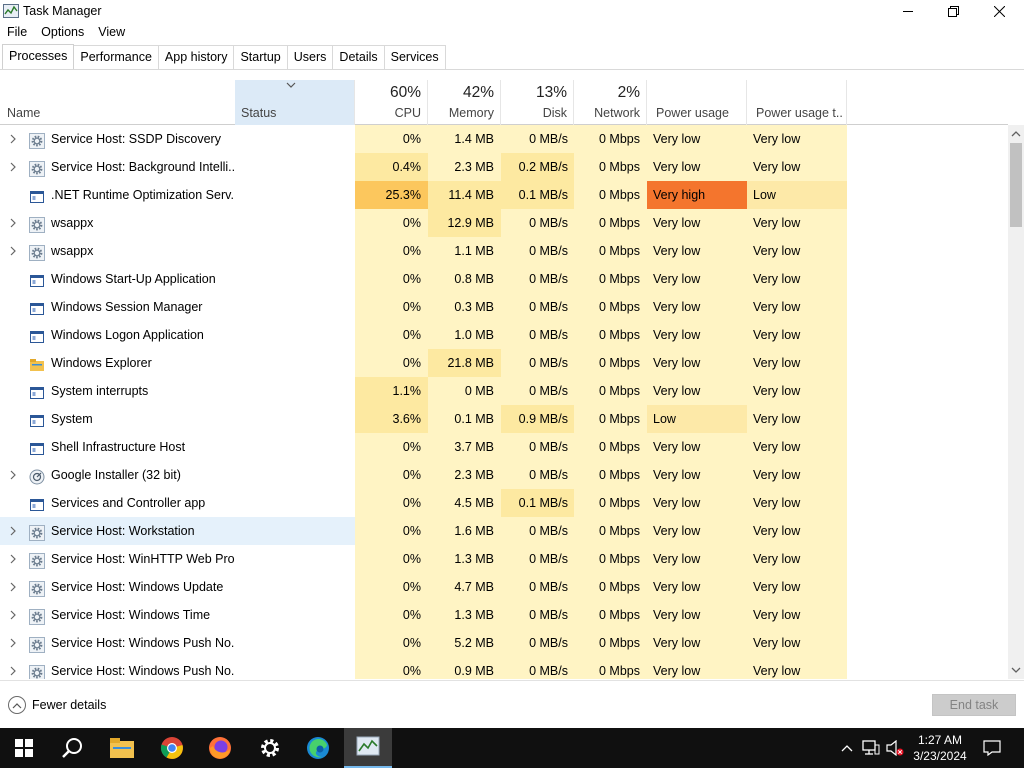 Image resolution: width=1024 pixels, height=768 pixels. Describe the element at coordinates (122, 748) in the screenshot. I see `file-explorer-icon` at that location.